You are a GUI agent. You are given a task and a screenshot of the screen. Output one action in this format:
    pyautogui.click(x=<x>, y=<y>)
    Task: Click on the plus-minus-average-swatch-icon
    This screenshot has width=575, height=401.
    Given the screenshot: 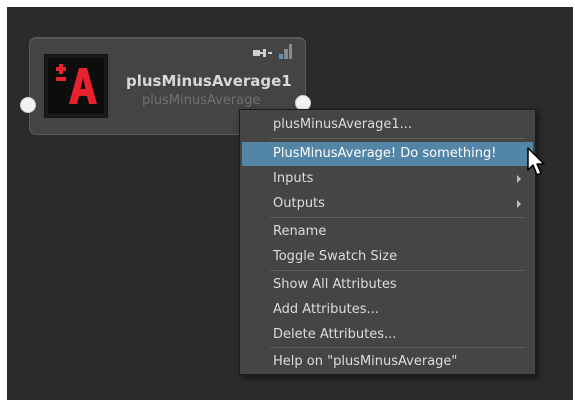 What is the action you would take?
    pyautogui.click(x=76, y=86)
    